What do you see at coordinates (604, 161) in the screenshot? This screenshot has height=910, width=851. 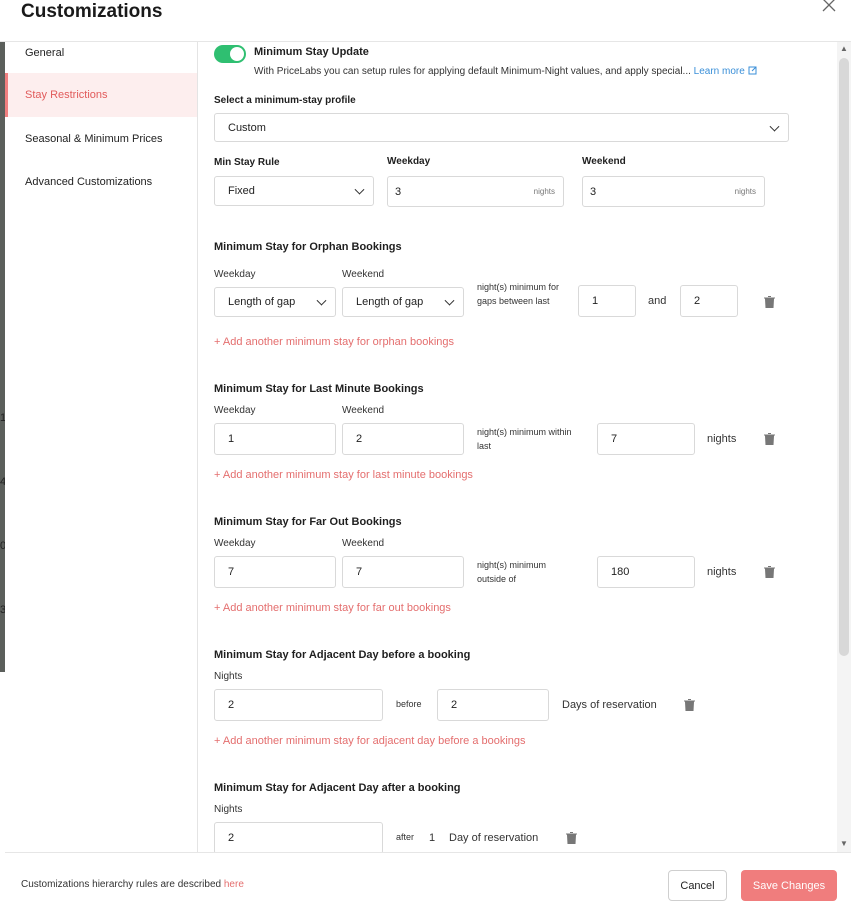 I see `weekend-label: Weekend` at bounding box center [604, 161].